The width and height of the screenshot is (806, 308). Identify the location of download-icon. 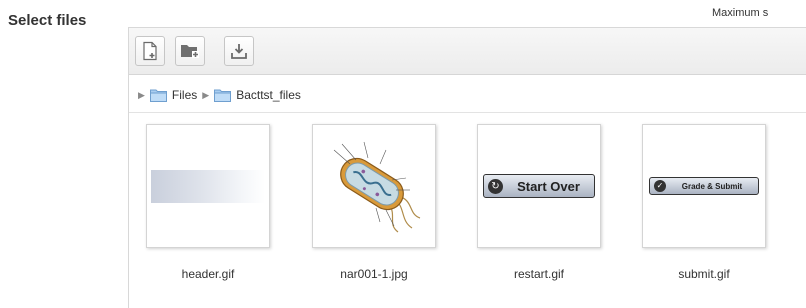
(239, 51).